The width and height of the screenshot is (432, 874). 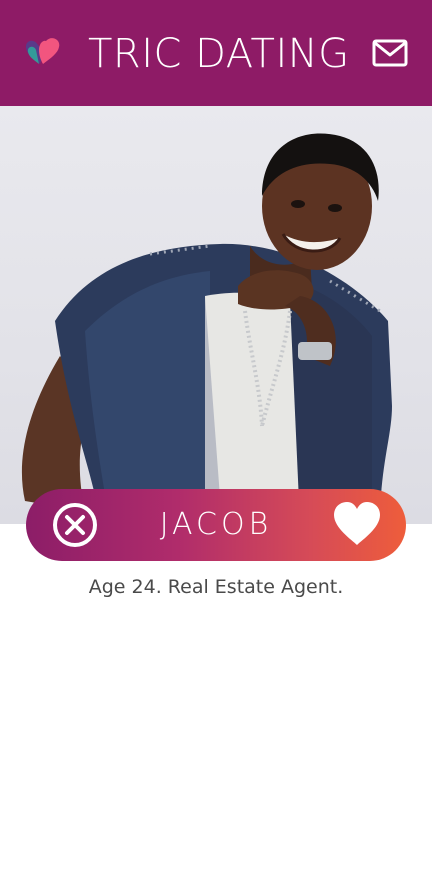 What do you see at coordinates (42, 51) in the screenshot?
I see `hearts-logo-icon` at bounding box center [42, 51].